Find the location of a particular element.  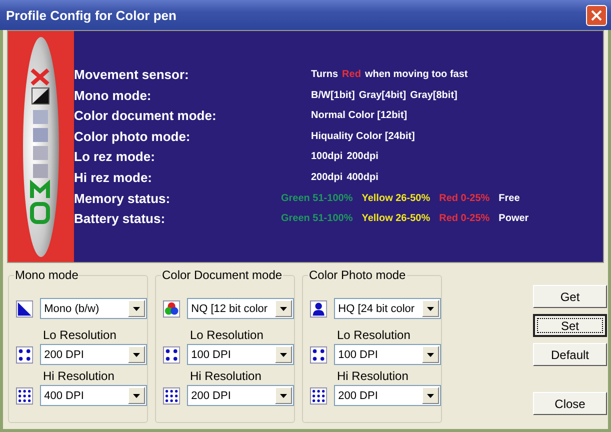

setting-label: Battery status: is located at coordinates (120, 219).